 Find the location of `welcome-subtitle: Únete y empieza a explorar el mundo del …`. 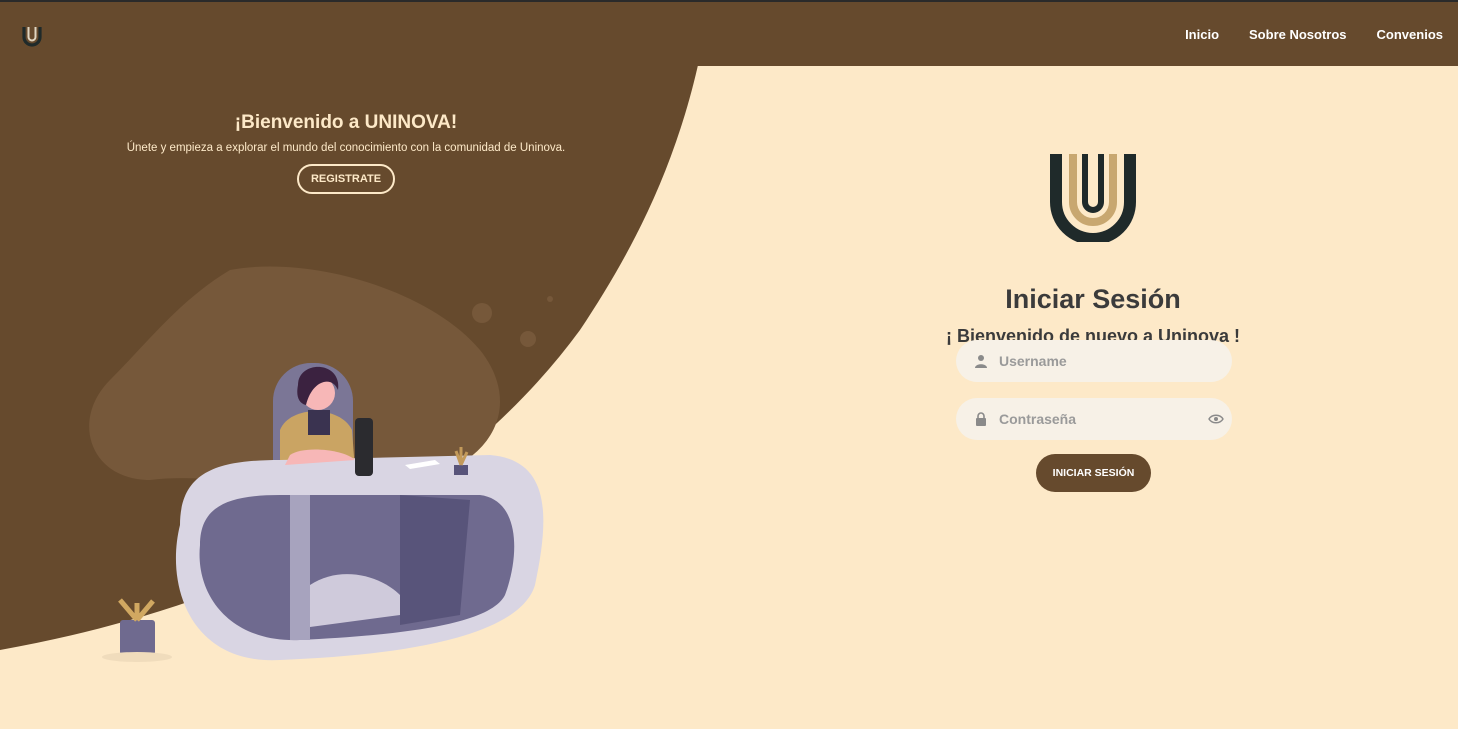

welcome-subtitle: Únete y empieza a explorar el mundo del … is located at coordinates (346, 148).